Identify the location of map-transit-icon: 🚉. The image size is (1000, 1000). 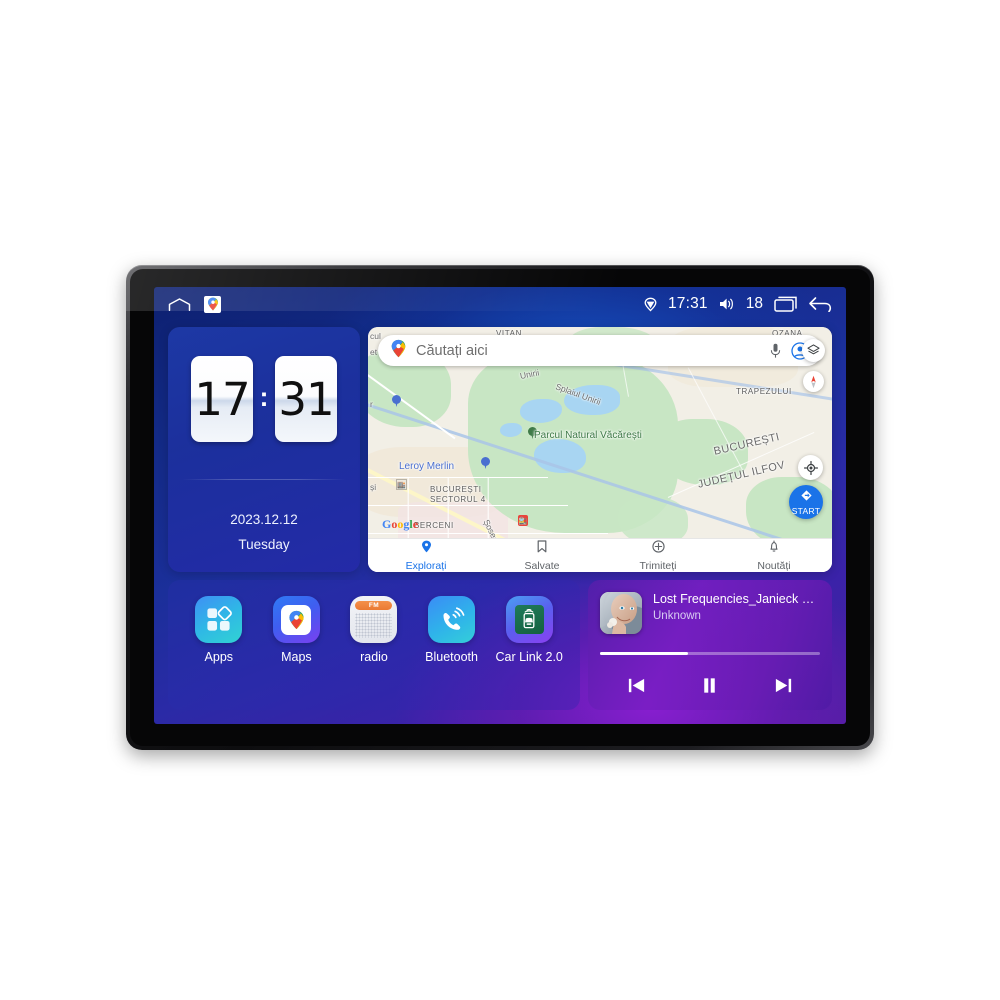
(523, 520).